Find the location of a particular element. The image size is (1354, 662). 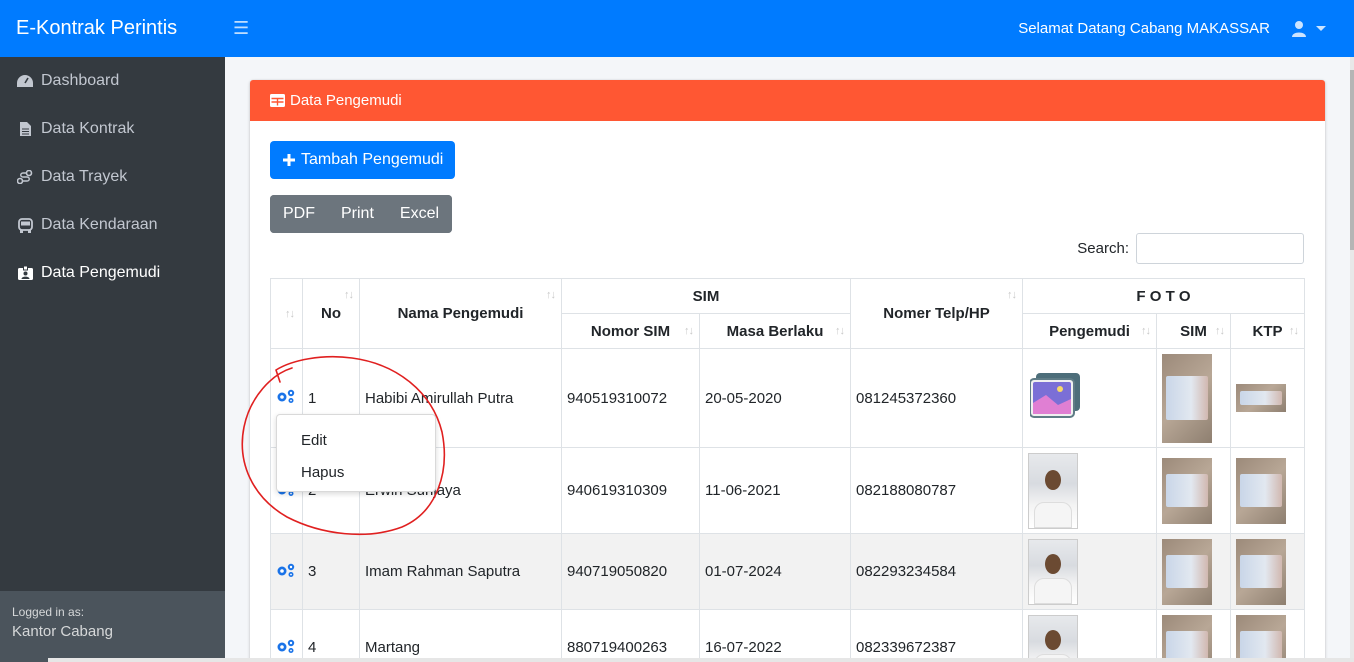

export-pdf-button: PDF is located at coordinates (299, 214).